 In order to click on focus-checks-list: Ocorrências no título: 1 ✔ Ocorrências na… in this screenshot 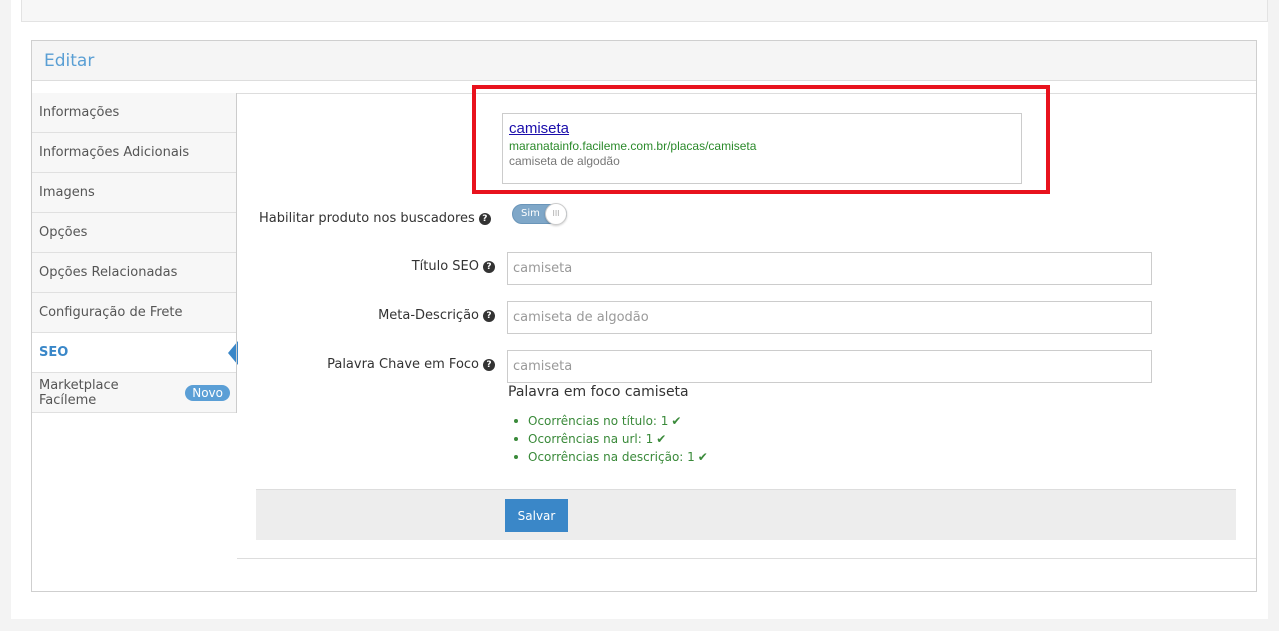, I will do `click(611, 439)`.